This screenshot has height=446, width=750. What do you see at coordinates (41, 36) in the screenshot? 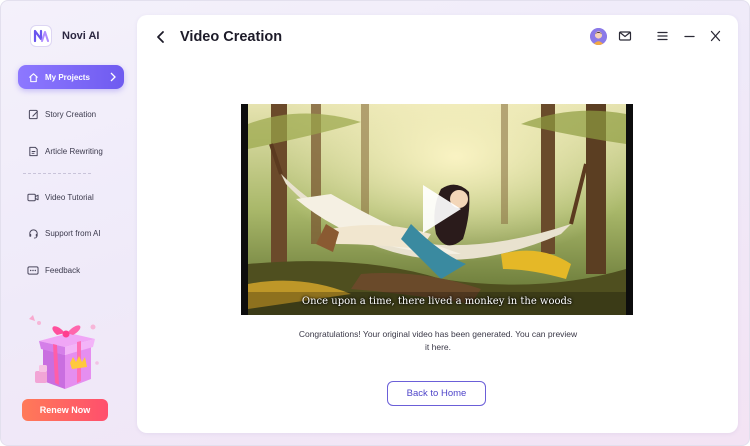
I see `app-logo` at bounding box center [41, 36].